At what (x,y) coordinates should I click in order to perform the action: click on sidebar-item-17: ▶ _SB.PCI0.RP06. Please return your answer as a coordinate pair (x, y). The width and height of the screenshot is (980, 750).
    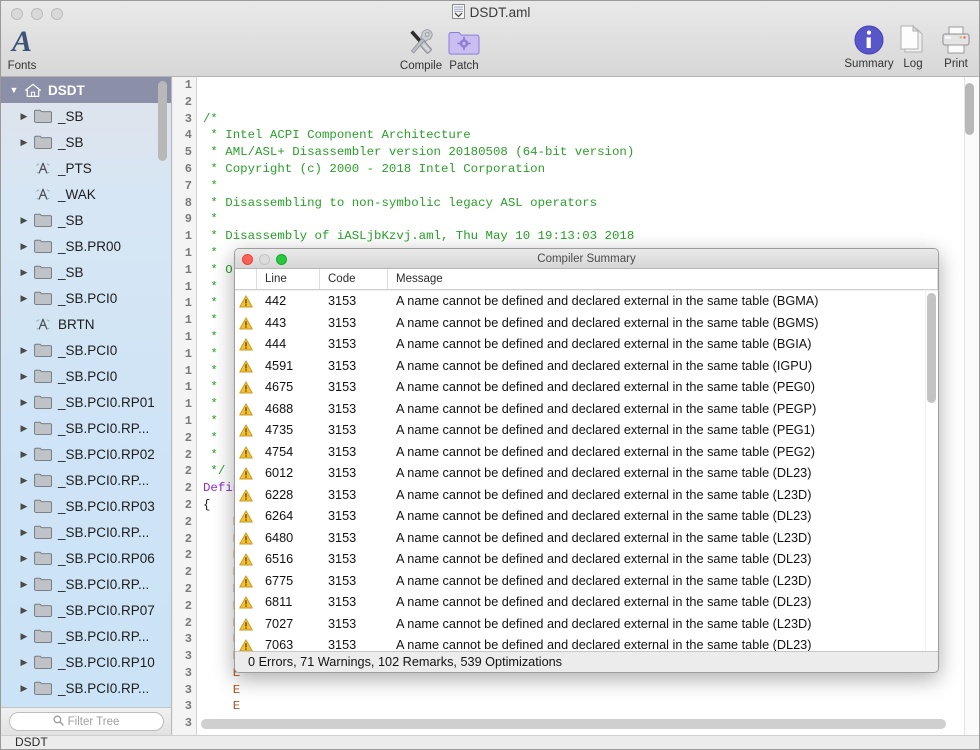
    Looking at the image, I should click on (86, 558).